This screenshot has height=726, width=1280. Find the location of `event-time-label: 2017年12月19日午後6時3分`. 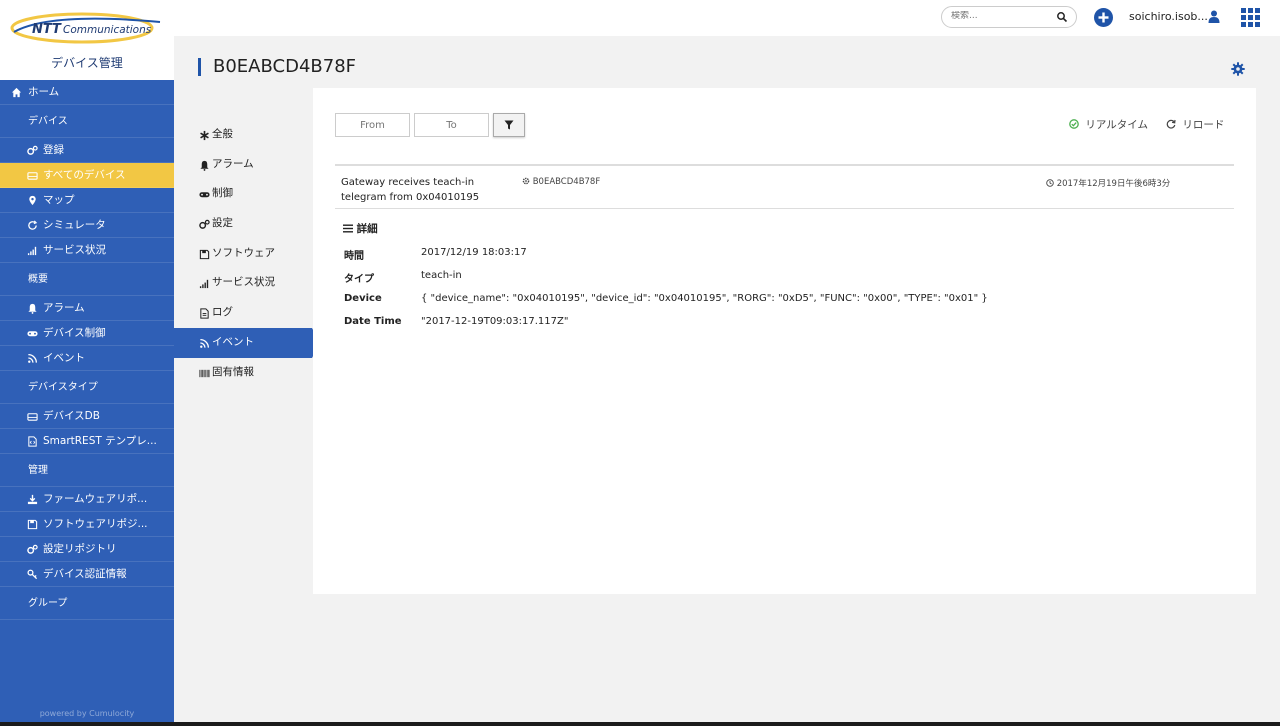

event-time-label: 2017年12月19日午後6時3分 is located at coordinates (1113, 184).